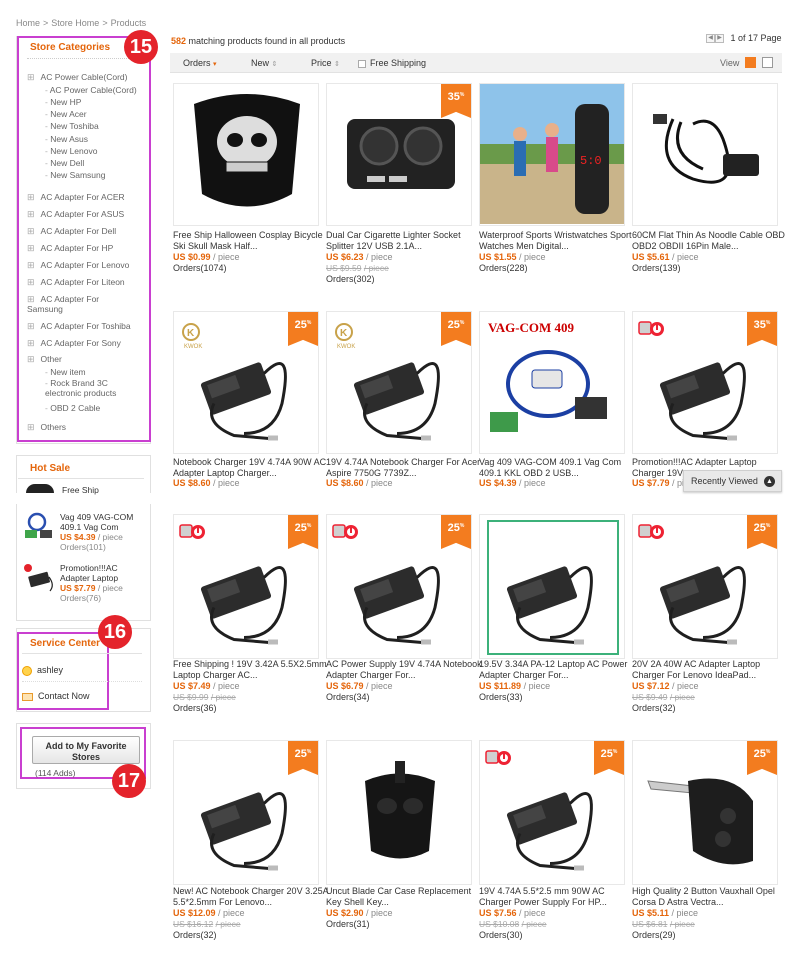  I want to click on chevron-up-icon: ▲, so click(769, 481).